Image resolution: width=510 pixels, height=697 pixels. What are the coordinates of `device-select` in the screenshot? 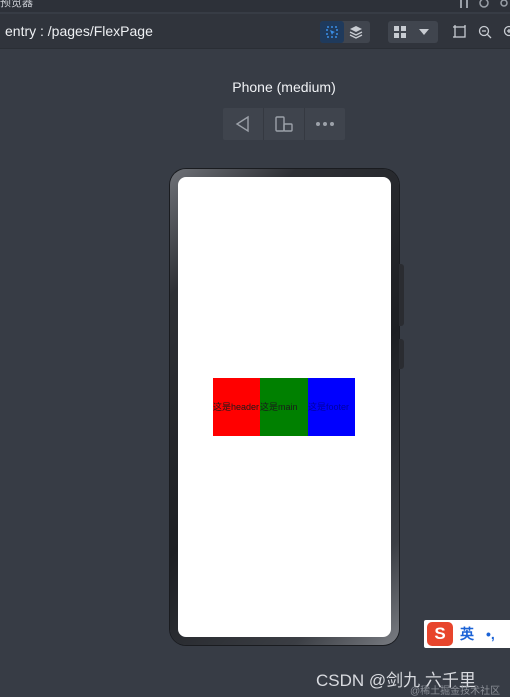 It's located at (413, 32).